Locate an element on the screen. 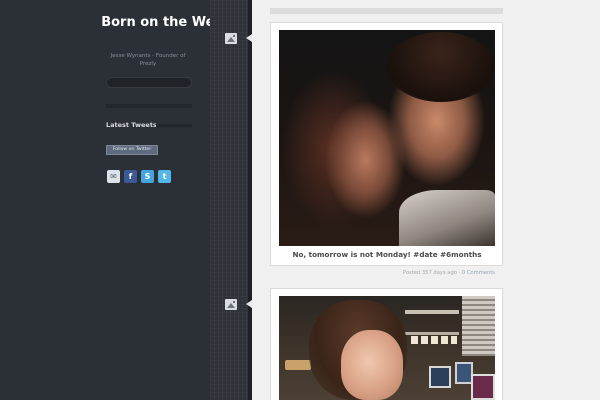  mail-icon: ✉ is located at coordinates (113, 176).